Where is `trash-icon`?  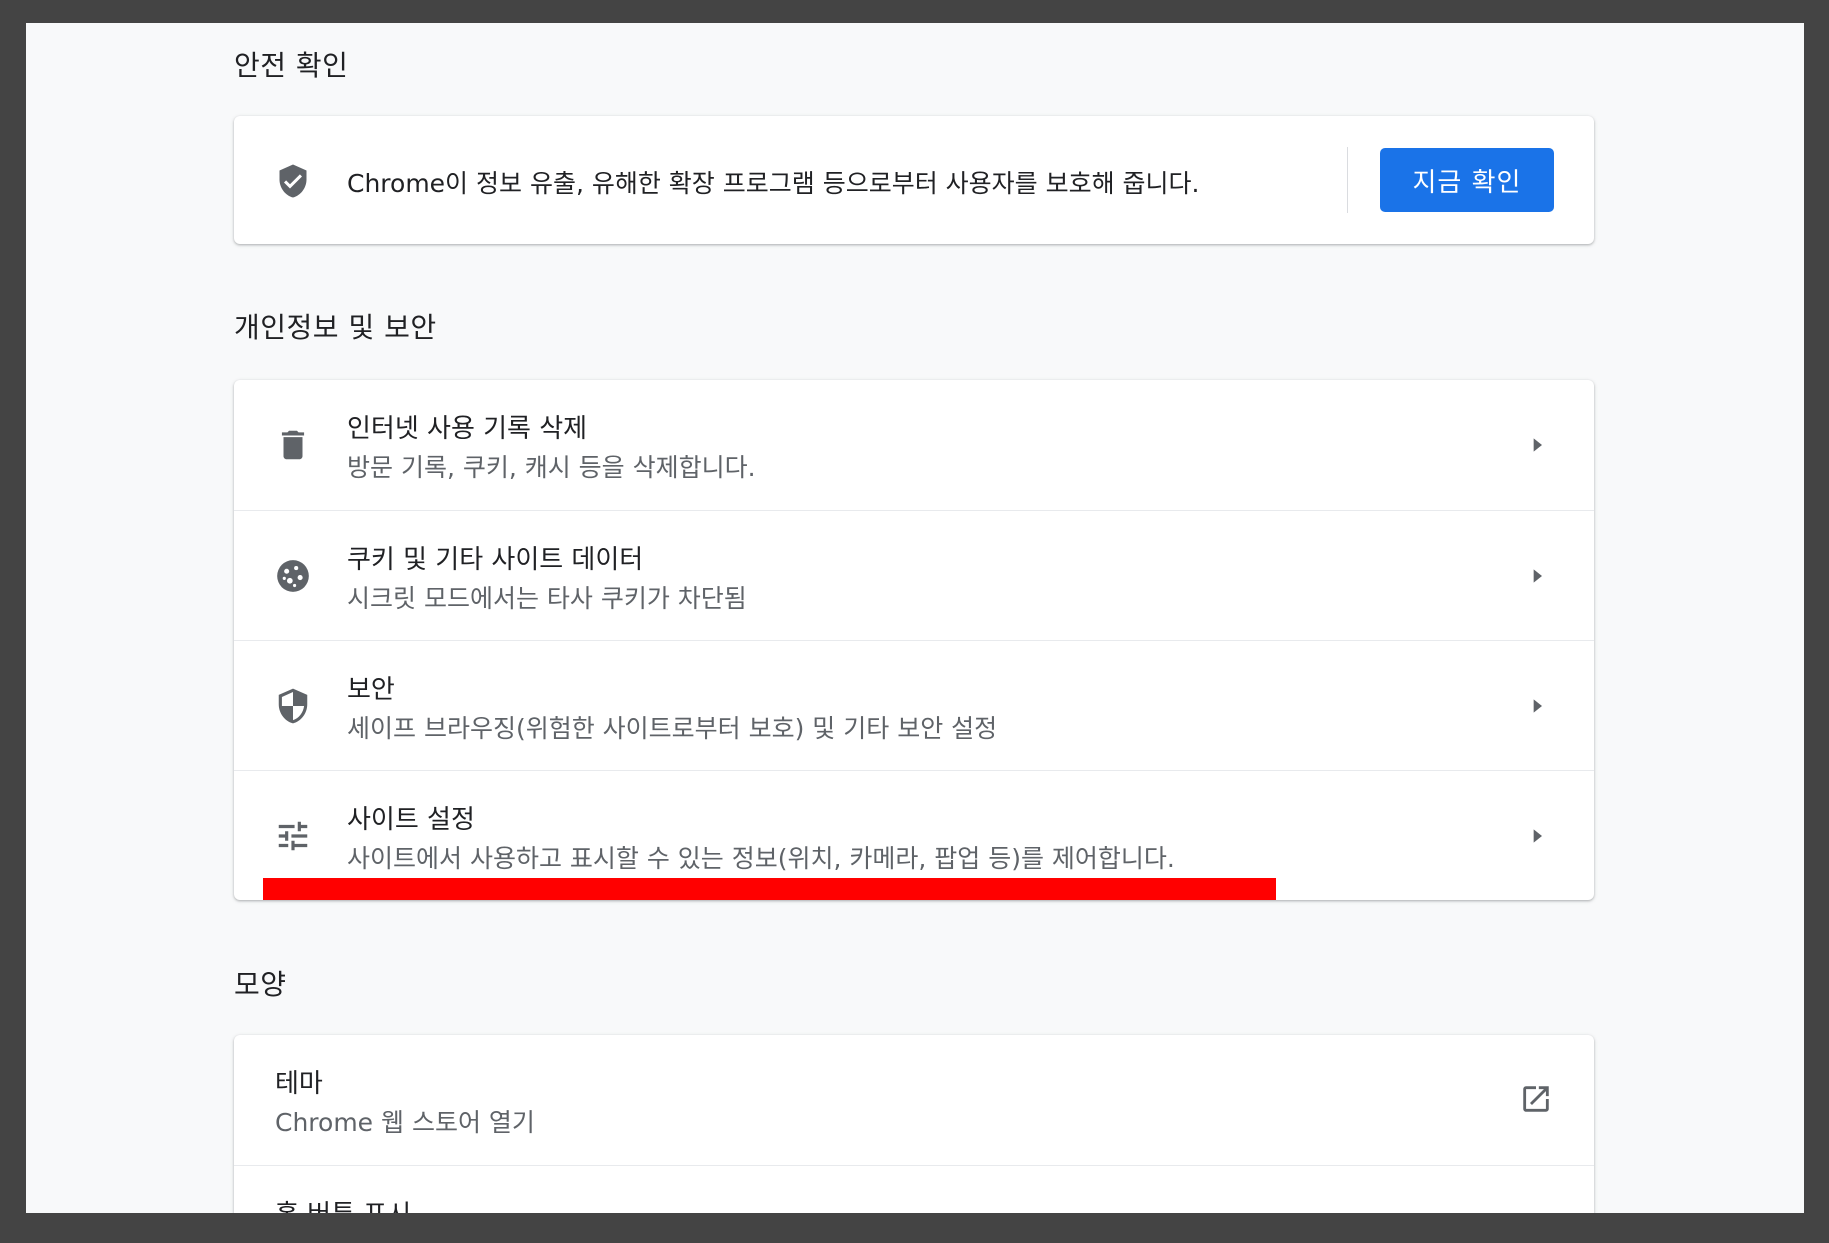
trash-icon is located at coordinates (293, 445).